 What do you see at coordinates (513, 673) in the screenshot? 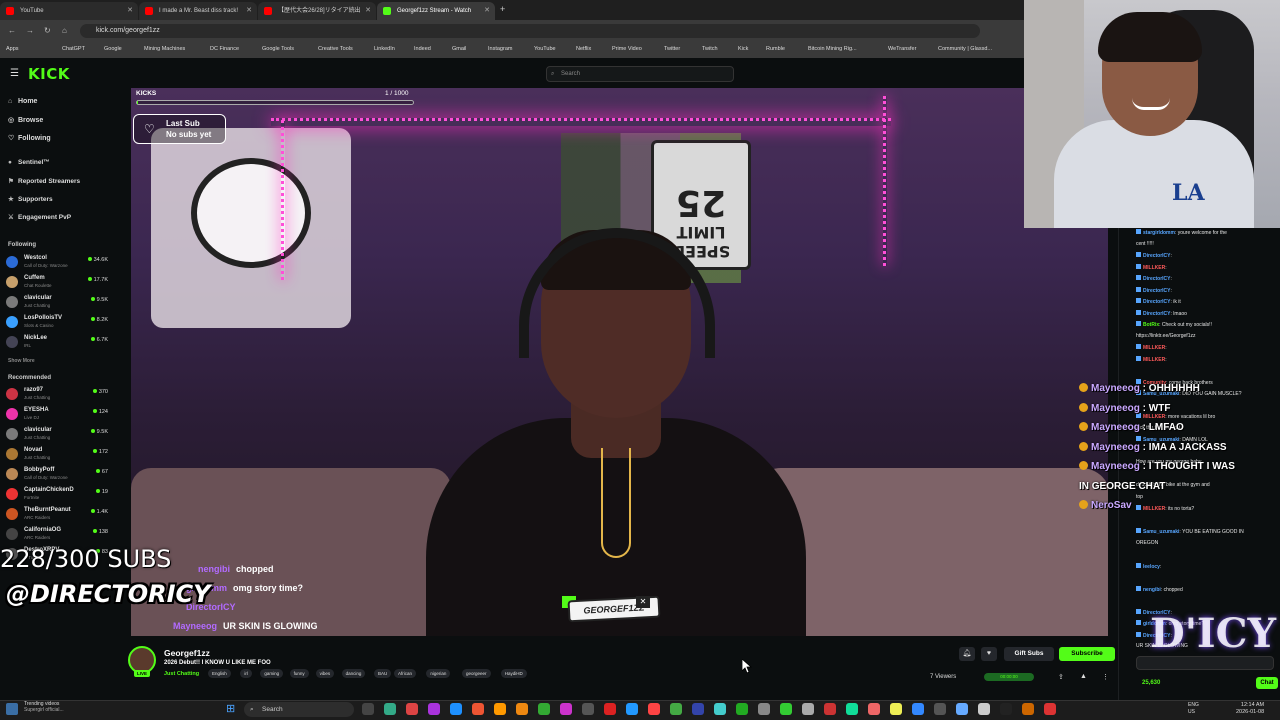
I see `stream-tag: HaydiHD` at bounding box center [513, 673].